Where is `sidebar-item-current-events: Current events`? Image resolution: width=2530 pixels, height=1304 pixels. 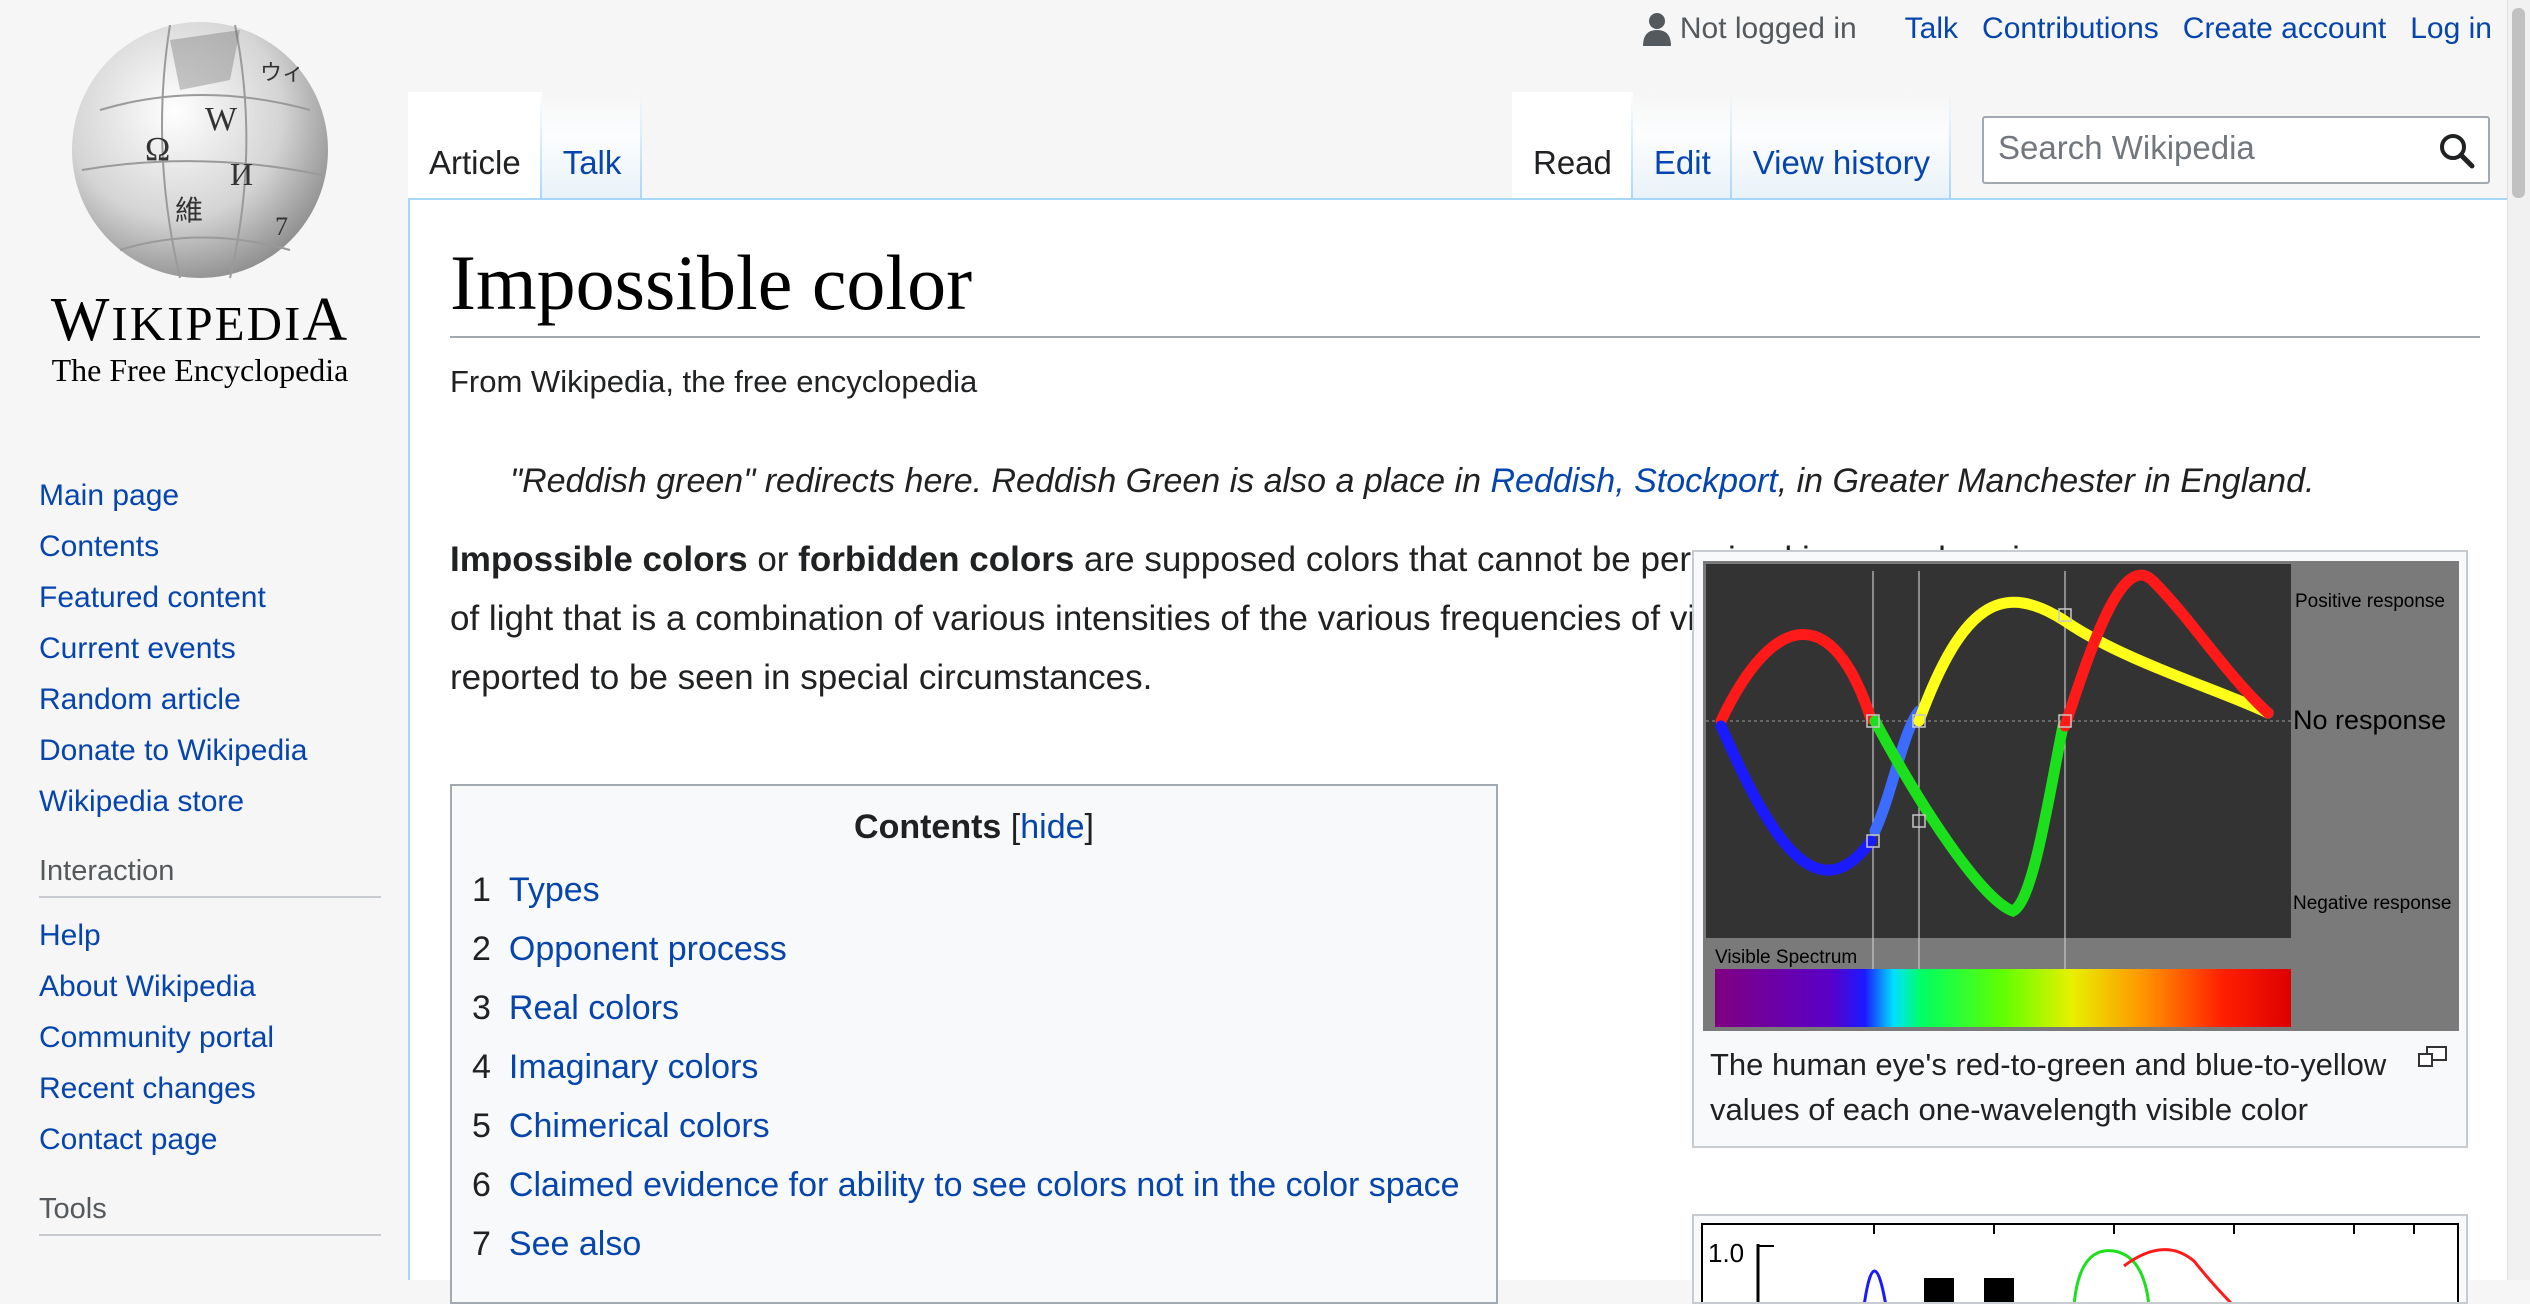
sidebar-item-current-events: Current events is located at coordinates (219, 648).